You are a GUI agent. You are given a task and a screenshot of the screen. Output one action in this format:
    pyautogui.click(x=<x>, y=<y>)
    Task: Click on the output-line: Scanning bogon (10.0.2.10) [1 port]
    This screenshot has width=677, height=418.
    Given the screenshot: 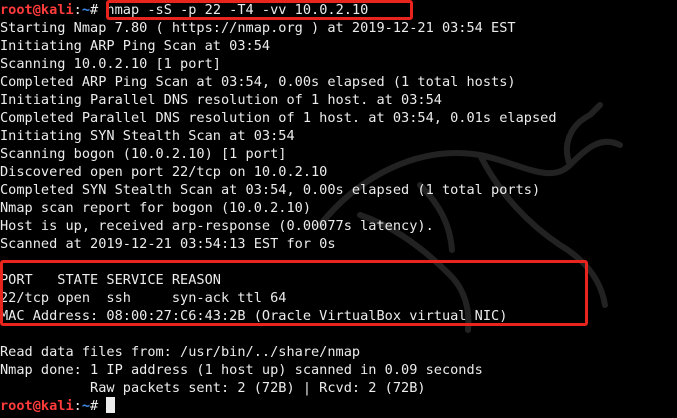 What is the action you would take?
    pyautogui.click(x=143, y=154)
    